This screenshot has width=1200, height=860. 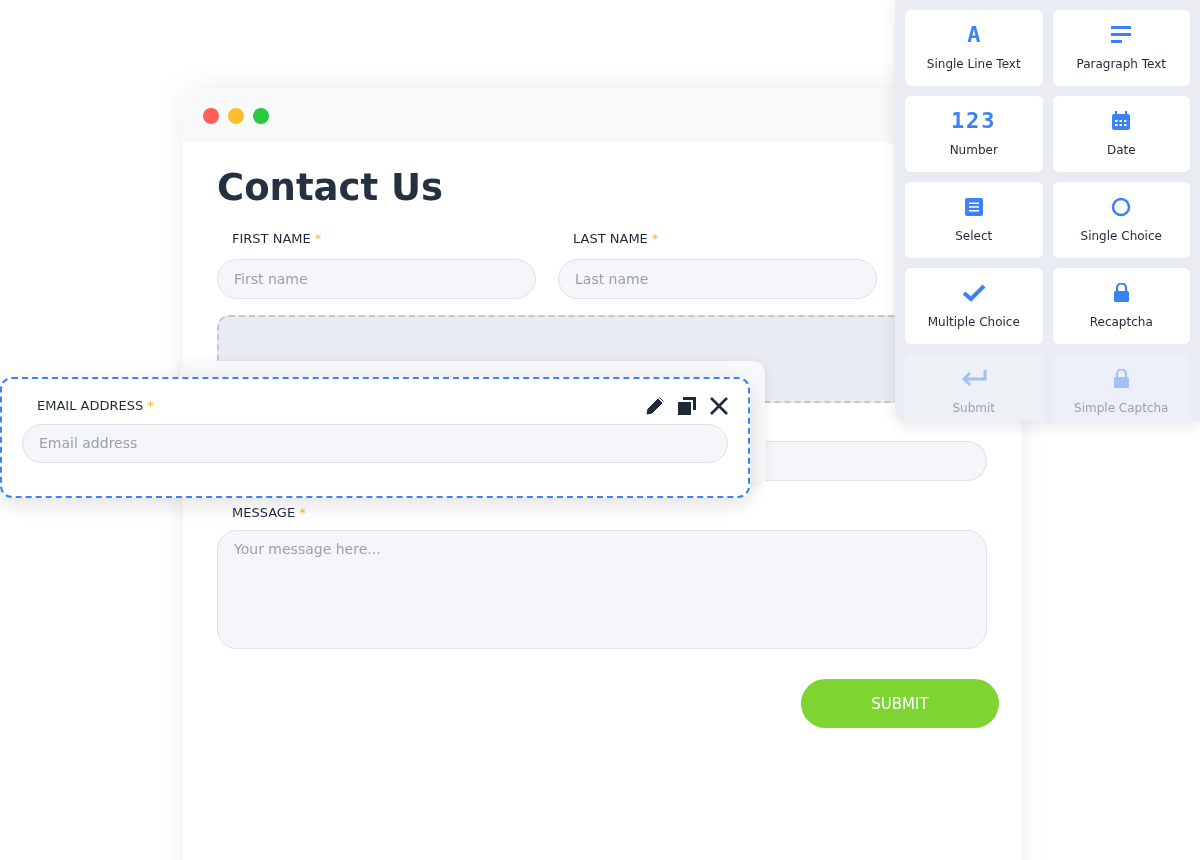 I want to click on tile-label: Recaptcha, so click(x=1121, y=322).